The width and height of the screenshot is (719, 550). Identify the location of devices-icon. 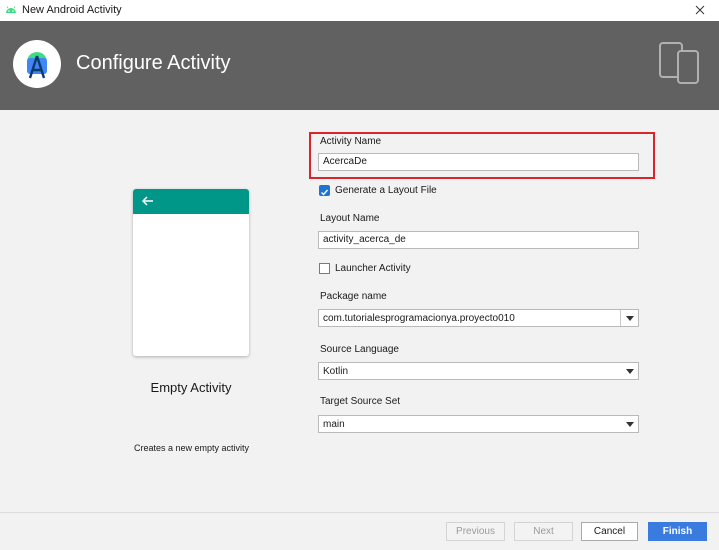
(679, 63).